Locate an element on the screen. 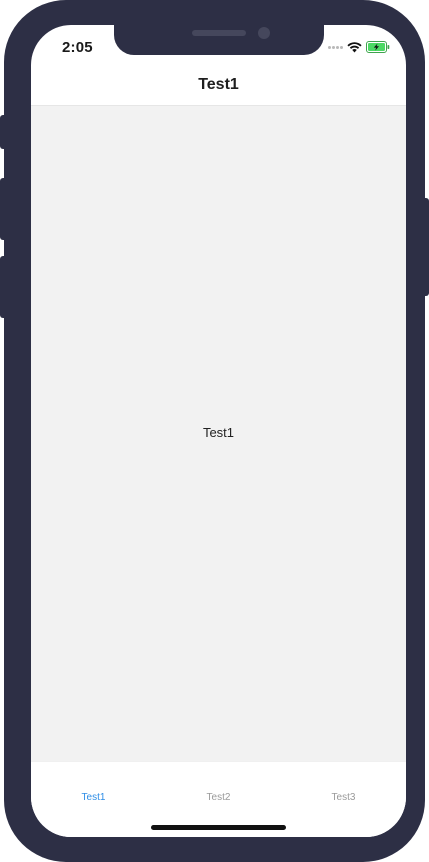 Image resolution: width=429 pixels, height=862 pixels. battery-charging-icon is located at coordinates (378, 47).